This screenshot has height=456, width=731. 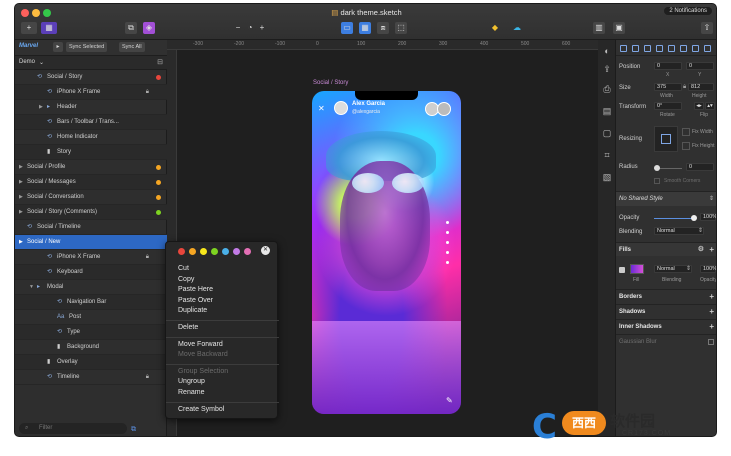 What do you see at coordinates (91, 242) in the screenshot?
I see `layer-row: ▶ Social / New` at bounding box center [91, 242].